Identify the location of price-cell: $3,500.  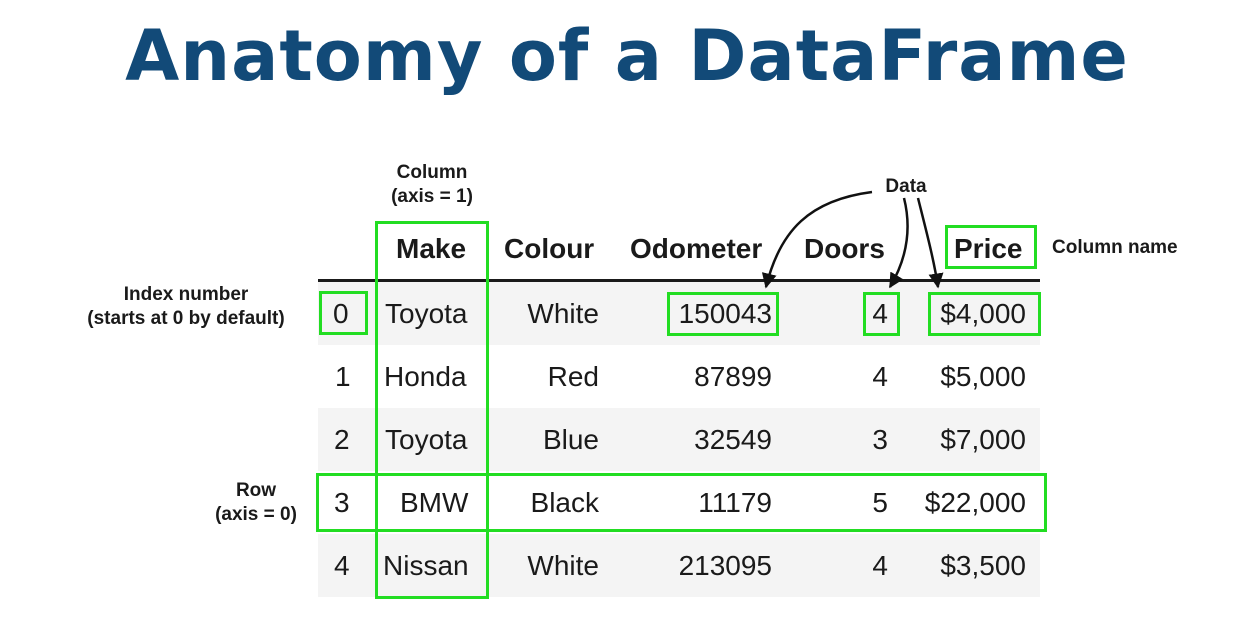
(983, 565).